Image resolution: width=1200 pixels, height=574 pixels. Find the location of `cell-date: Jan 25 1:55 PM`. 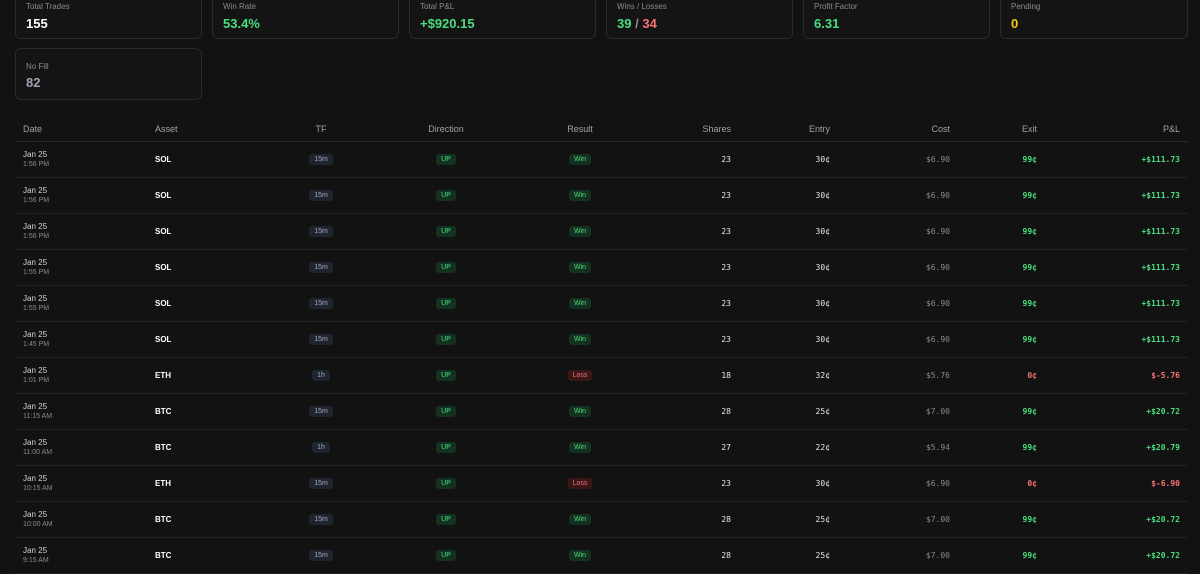

cell-date: Jan 25 1:55 PM is located at coordinates (81, 303).